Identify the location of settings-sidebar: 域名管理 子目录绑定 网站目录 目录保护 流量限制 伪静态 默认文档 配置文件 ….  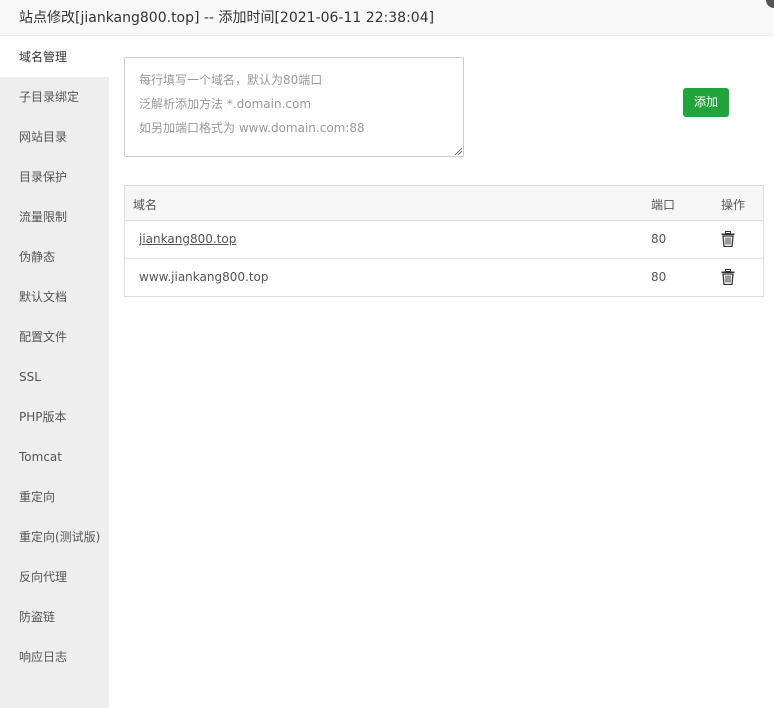
(54, 372).